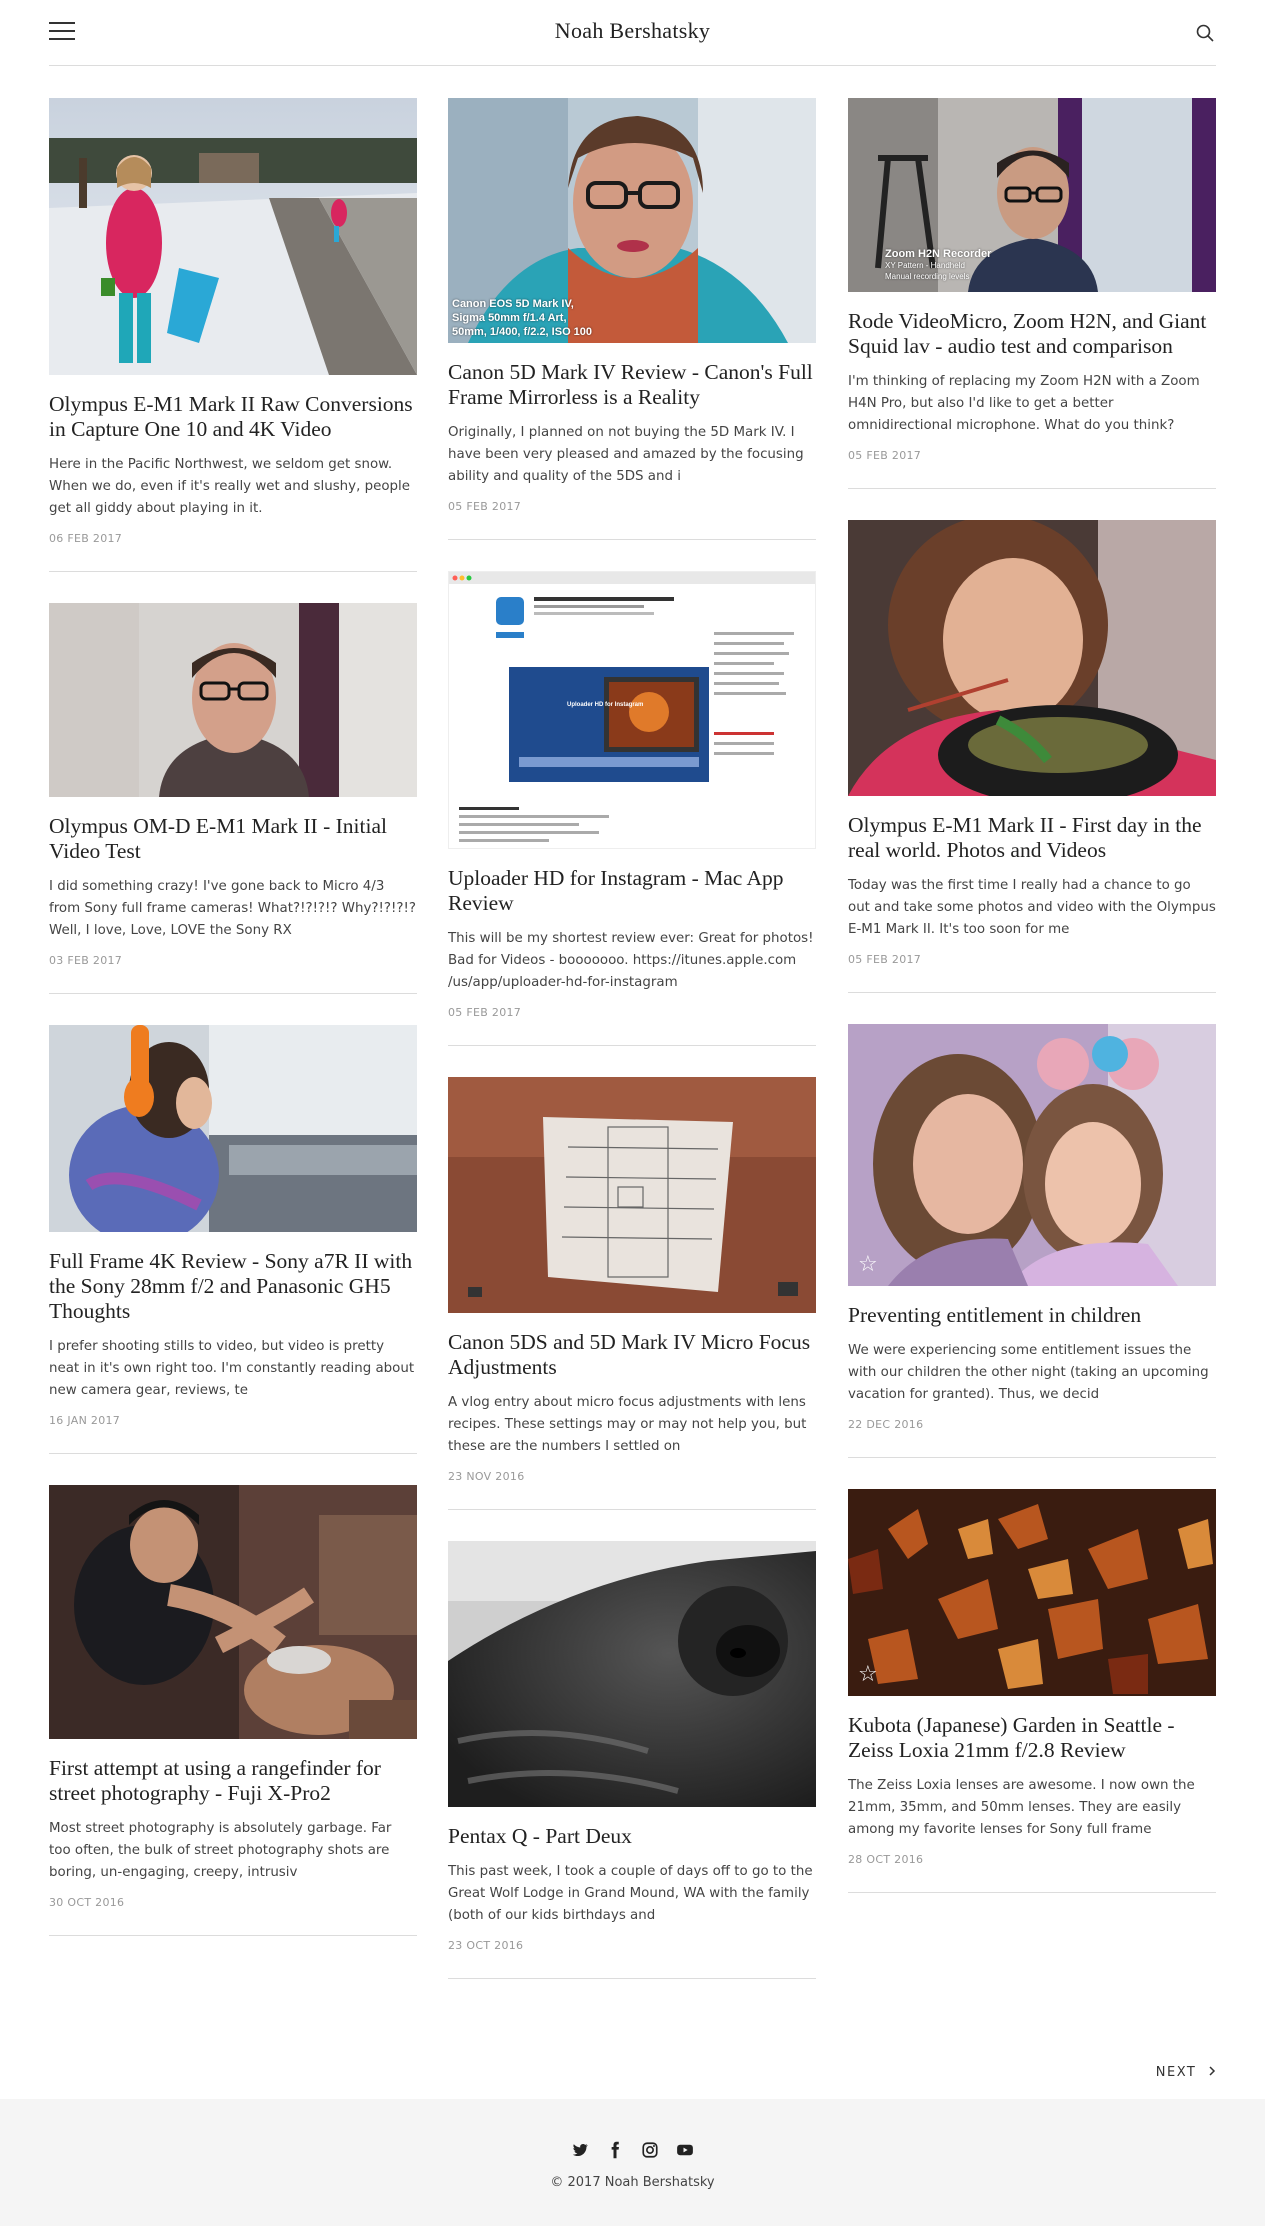 The height and width of the screenshot is (2226, 1265). Describe the element at coordinates (886, 1859) in the screenshot. I see `post-date: 28 OCT 2016` at that location.